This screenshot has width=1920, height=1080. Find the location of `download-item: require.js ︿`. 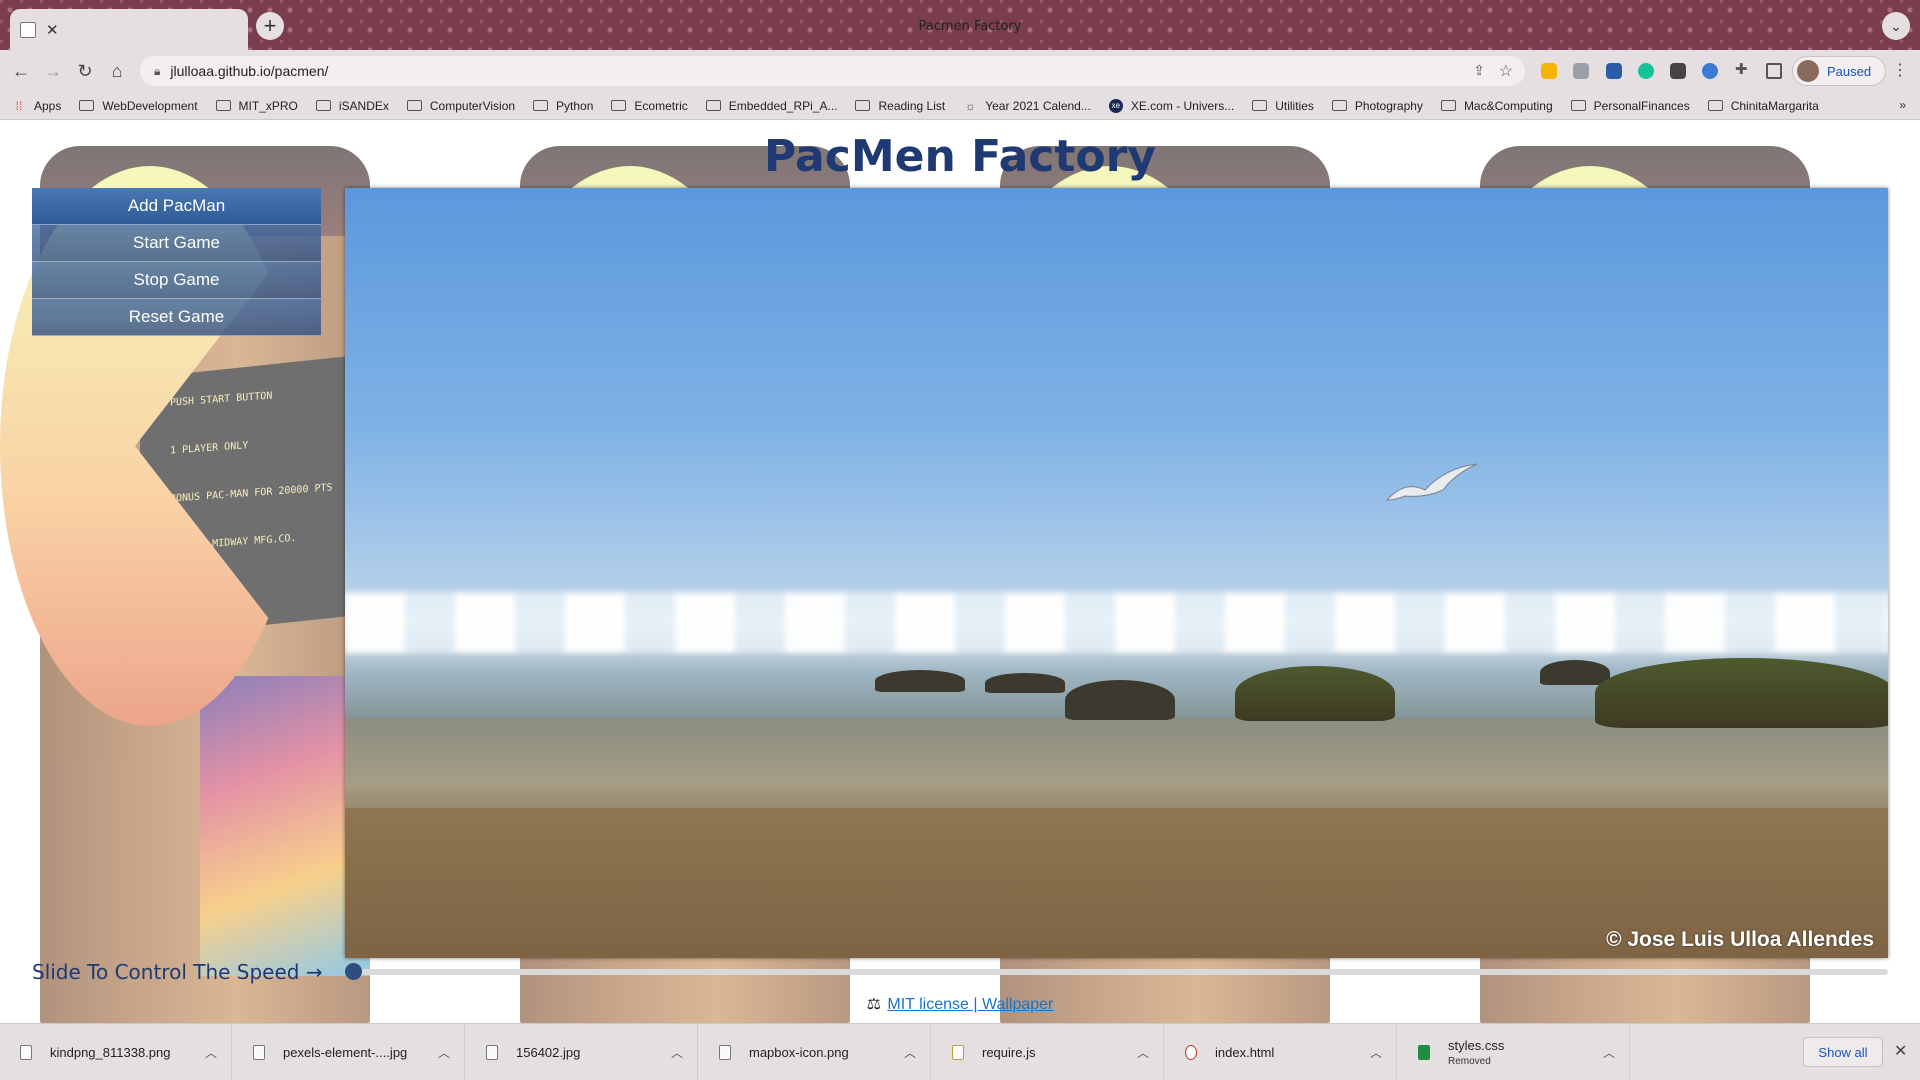

download-item: require.js ︿ is located at coordinates (1048, 1052).